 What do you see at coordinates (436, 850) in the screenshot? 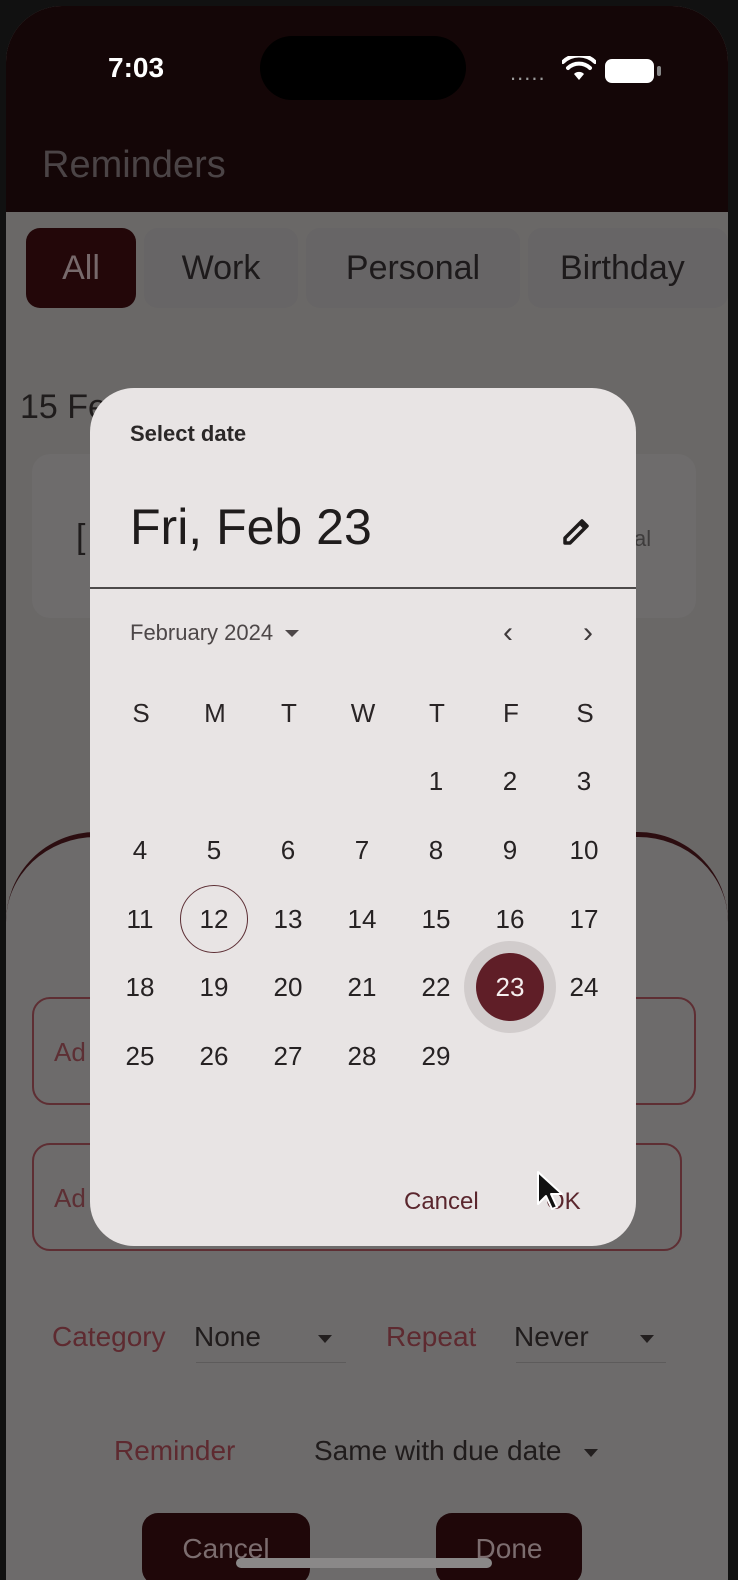
I see `calendar-day: 8` at bounding box center [436, 850].